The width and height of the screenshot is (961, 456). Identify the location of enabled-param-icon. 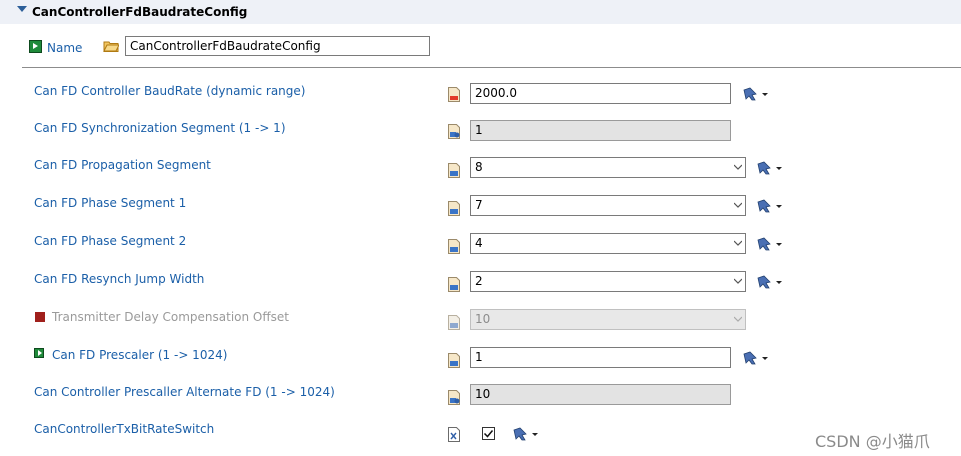
(39, 353).